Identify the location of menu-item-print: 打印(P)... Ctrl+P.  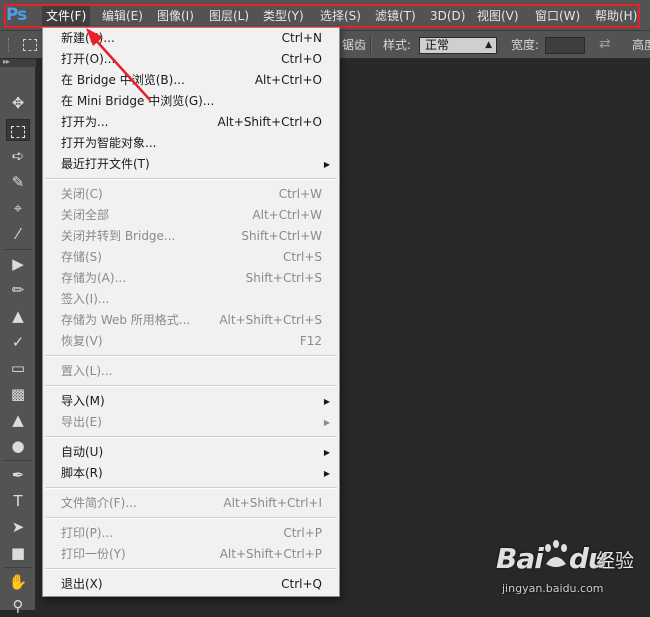
(191, 533).